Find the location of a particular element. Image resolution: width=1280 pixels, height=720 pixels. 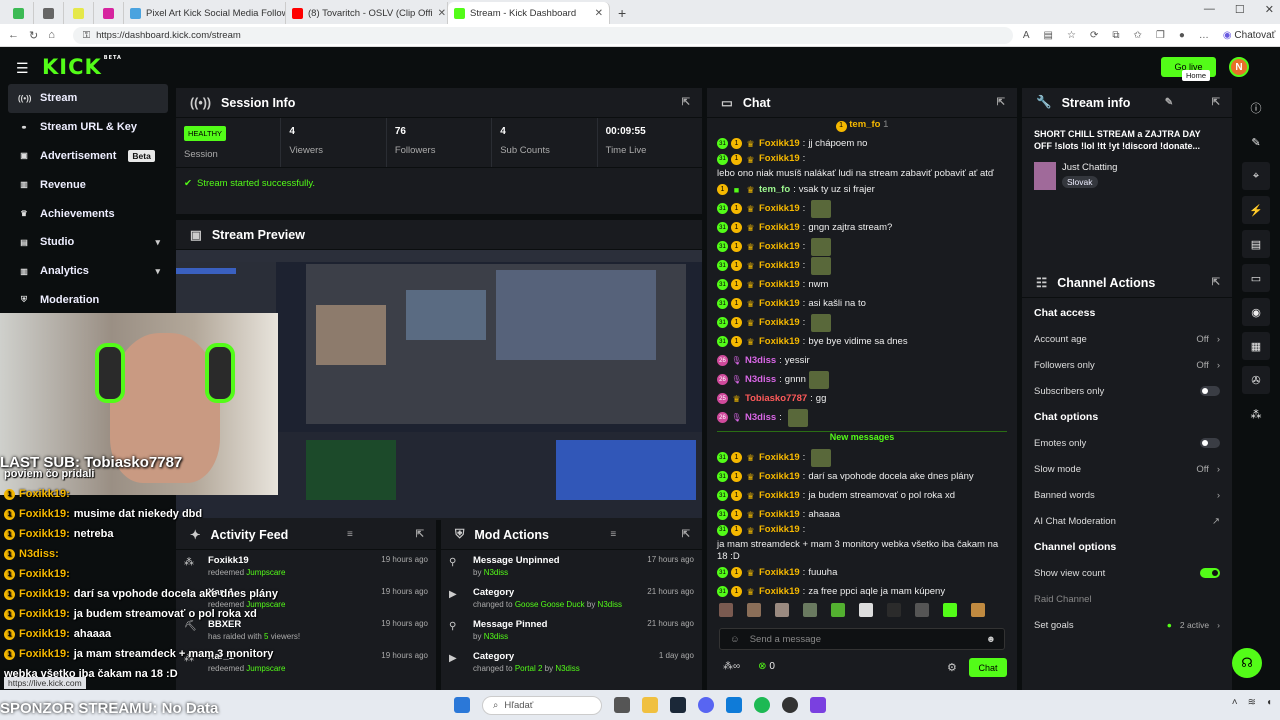

sidebar-item-achievements: ♛ Achievements is located at coordinates (88, 213).